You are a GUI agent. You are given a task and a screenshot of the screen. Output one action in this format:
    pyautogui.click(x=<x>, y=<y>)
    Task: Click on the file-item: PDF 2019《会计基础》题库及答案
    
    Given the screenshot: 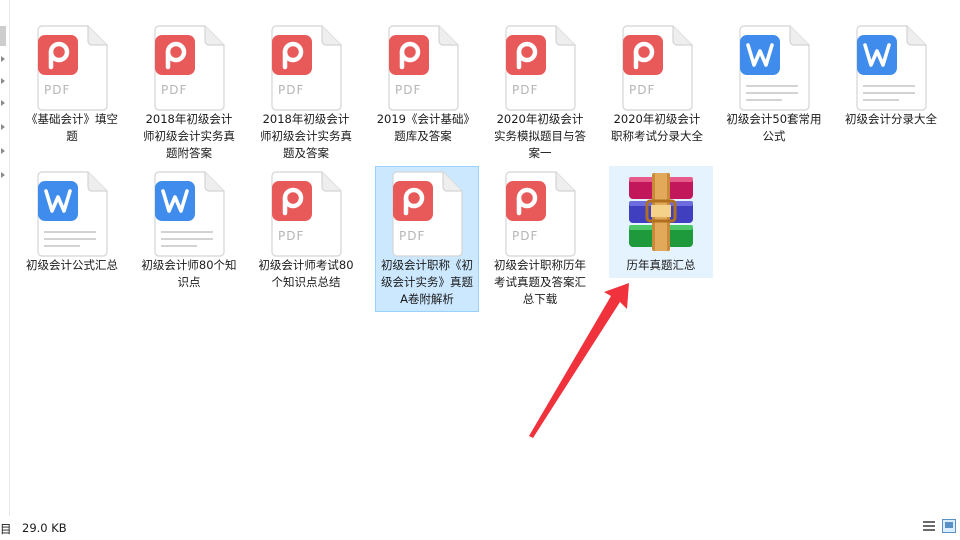 What is the action you would take?
    pyautogui.click(x=423, y=84)
    